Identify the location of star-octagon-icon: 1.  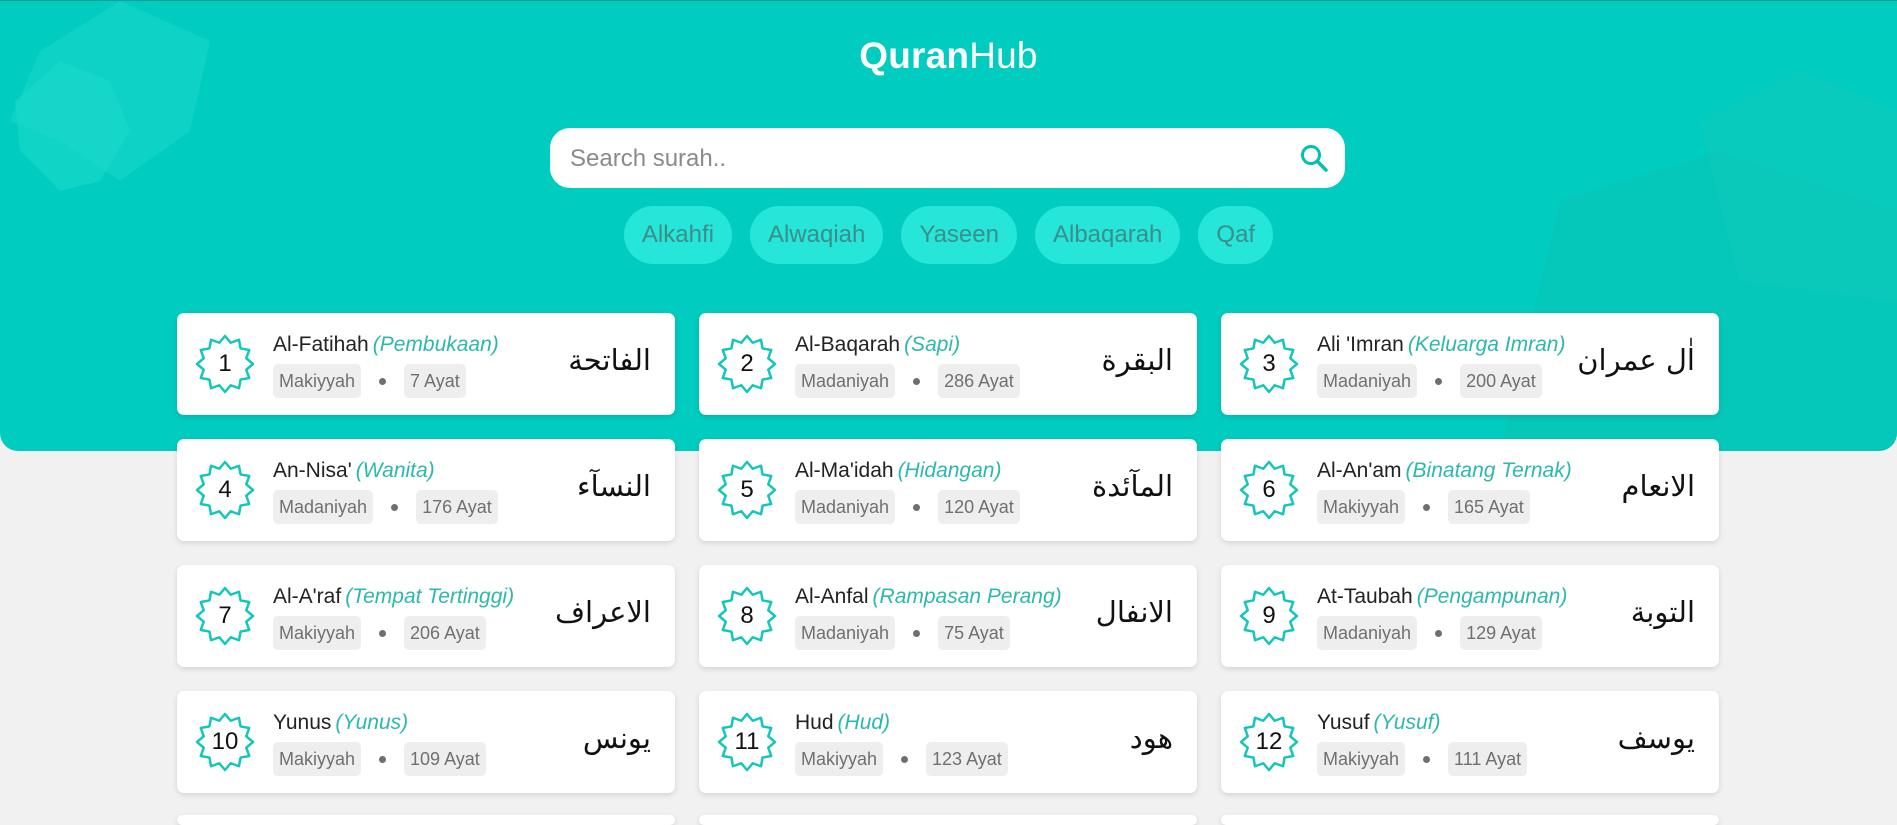
(225, 364).